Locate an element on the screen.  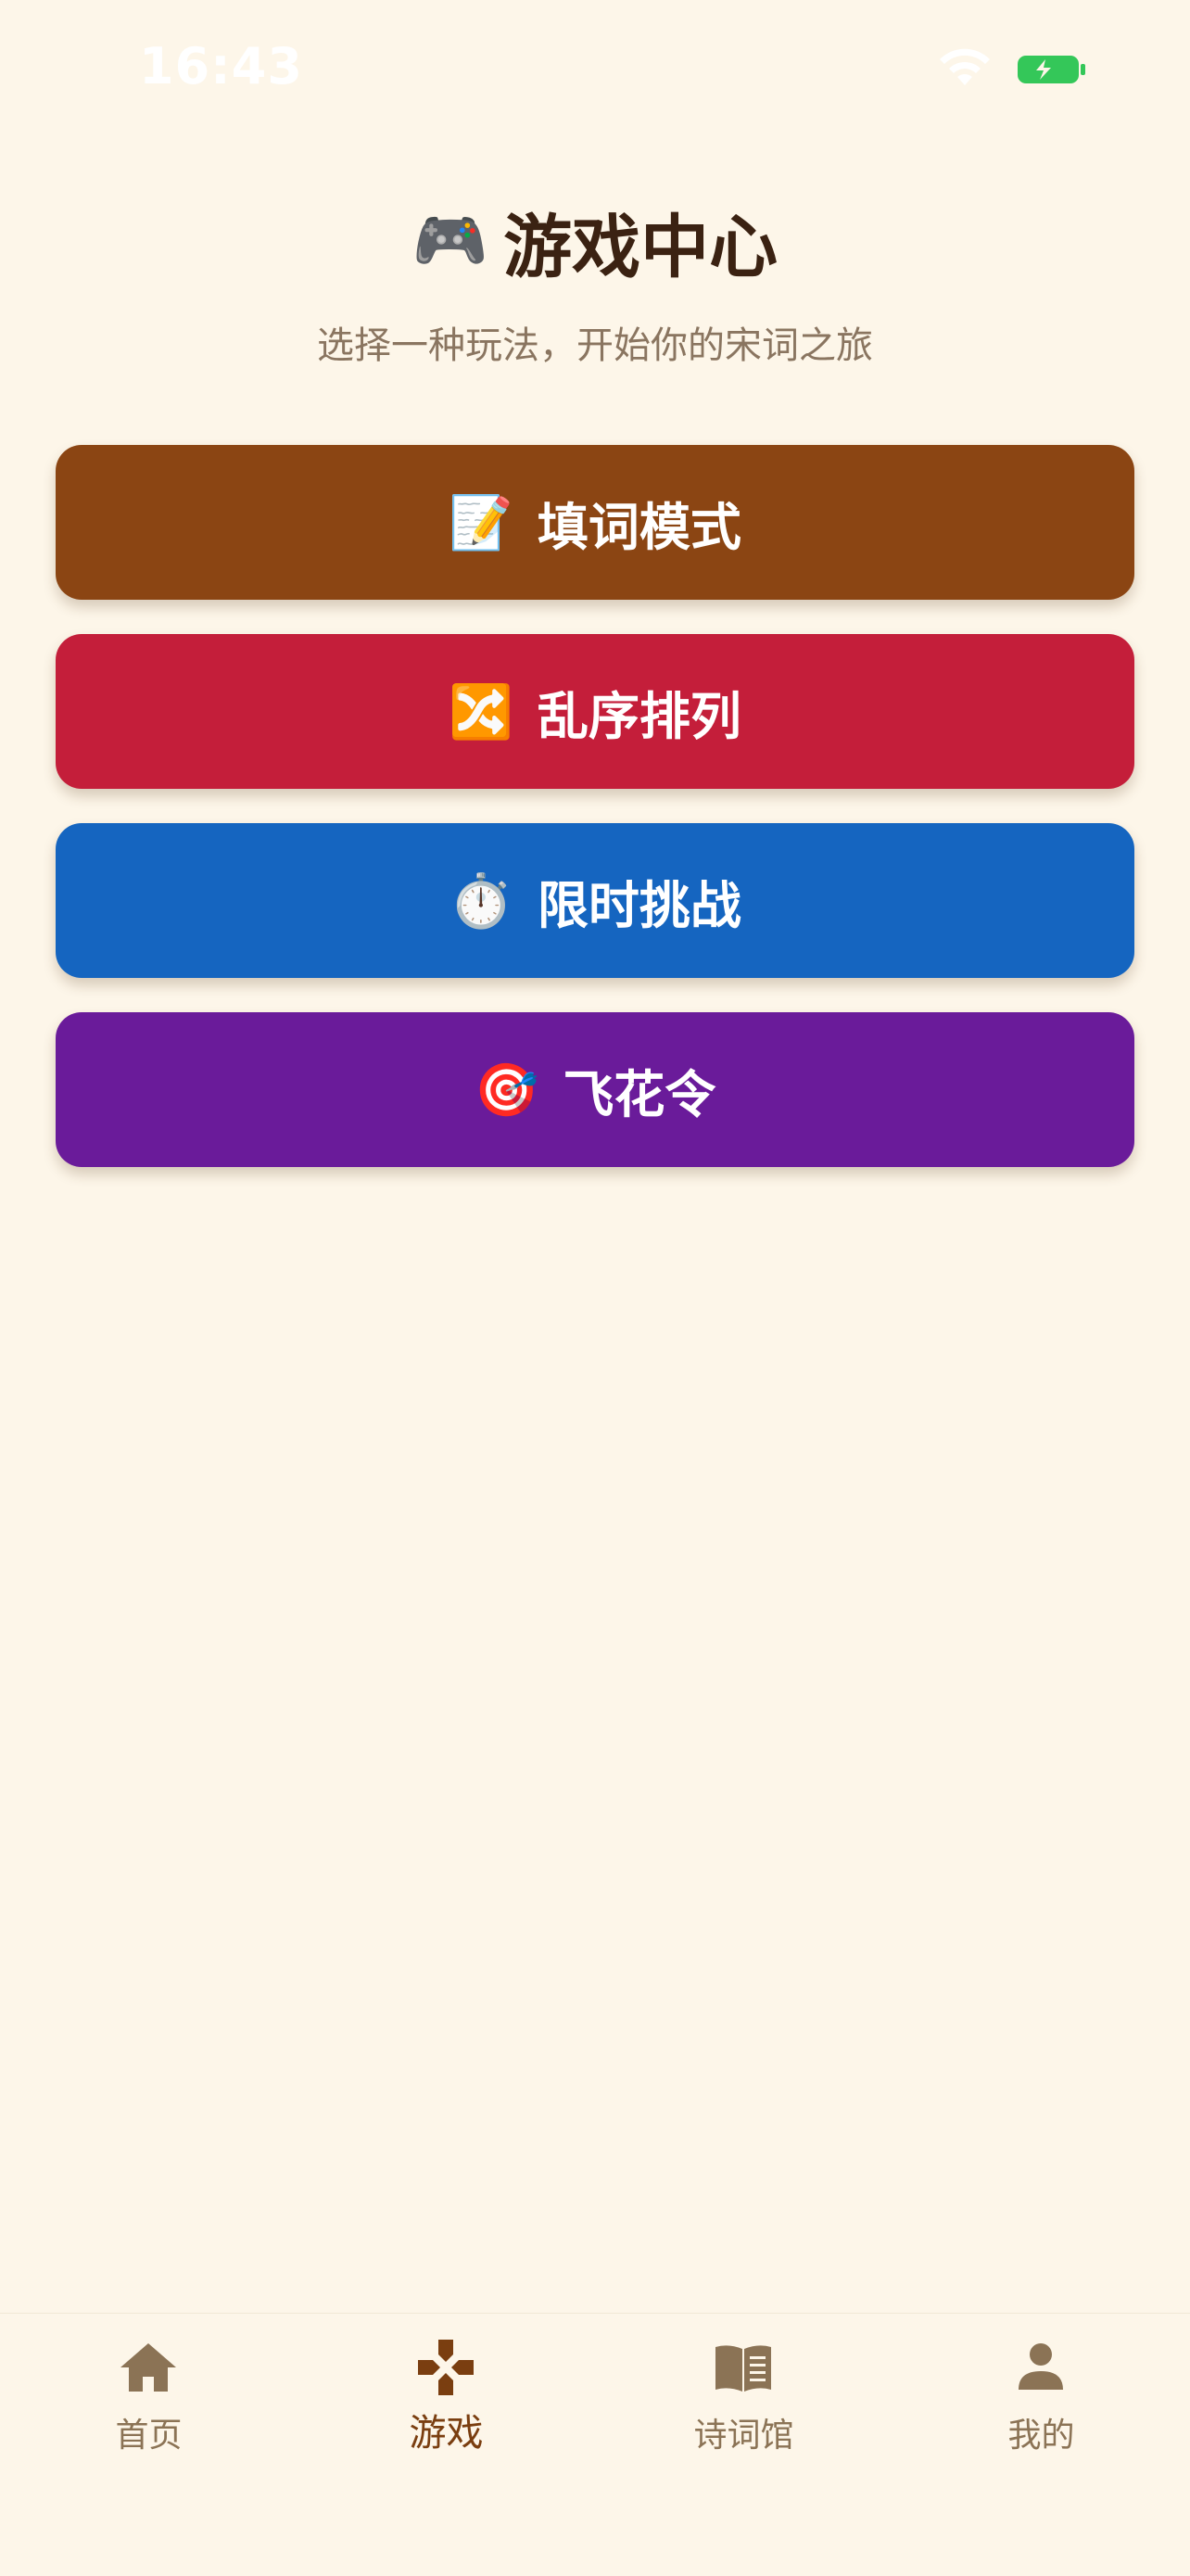
timed-challenge-button: ⏱️ 限时挑战 is located at coordinates (595, 900).